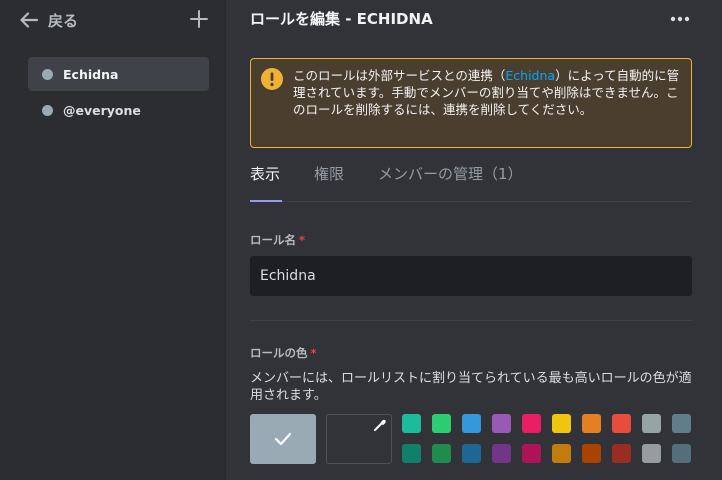 This screenshot has width=722, height=480. What do you see at coordinates (102, 110) in the screenshot?
I see `role-item-label: @everyone` at bounding box center [102, 110].